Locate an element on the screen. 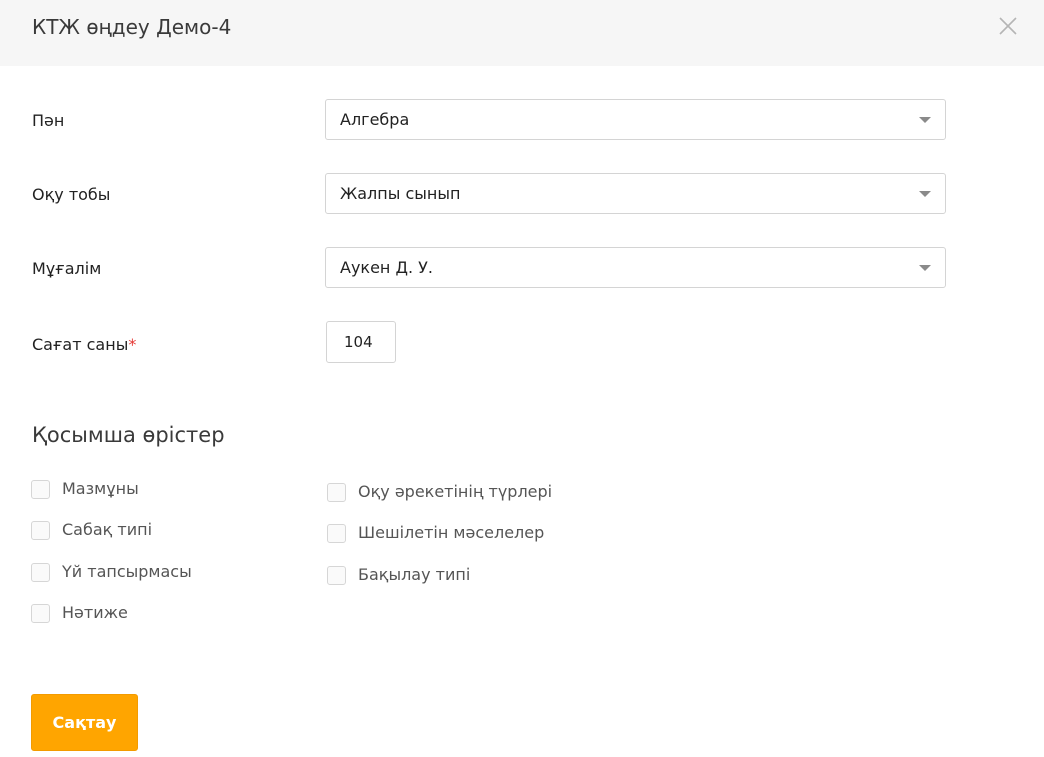 The width and height of the screenshot is (1044, 757). group-select-value: Жалпы сынып is located at coordinates (400, 193).